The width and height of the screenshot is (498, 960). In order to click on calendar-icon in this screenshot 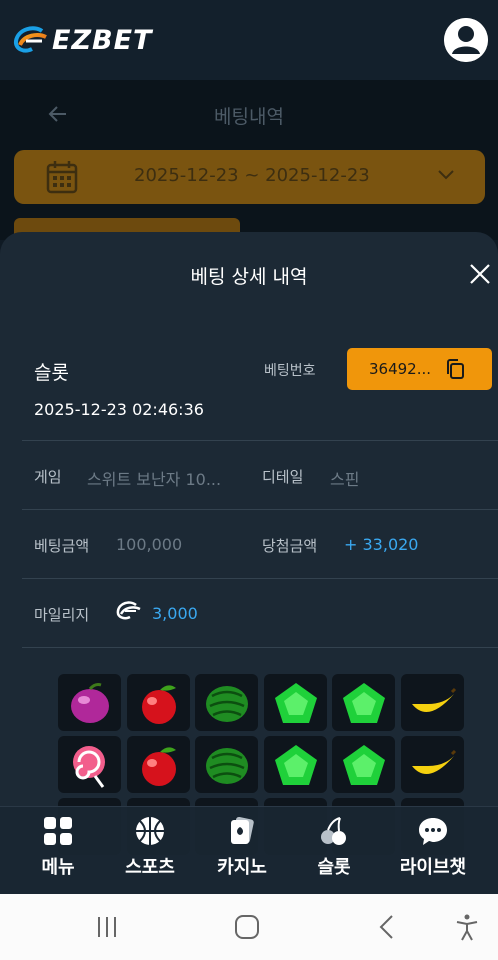, I will do `click(62, 177)`.